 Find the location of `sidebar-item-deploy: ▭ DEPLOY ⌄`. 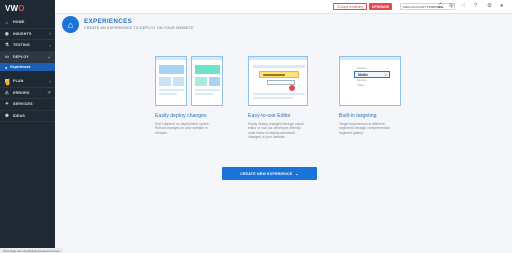

sidebar-item-deploy: ▭ DEPLOY ⌄ is located at coordinates (27, 57).